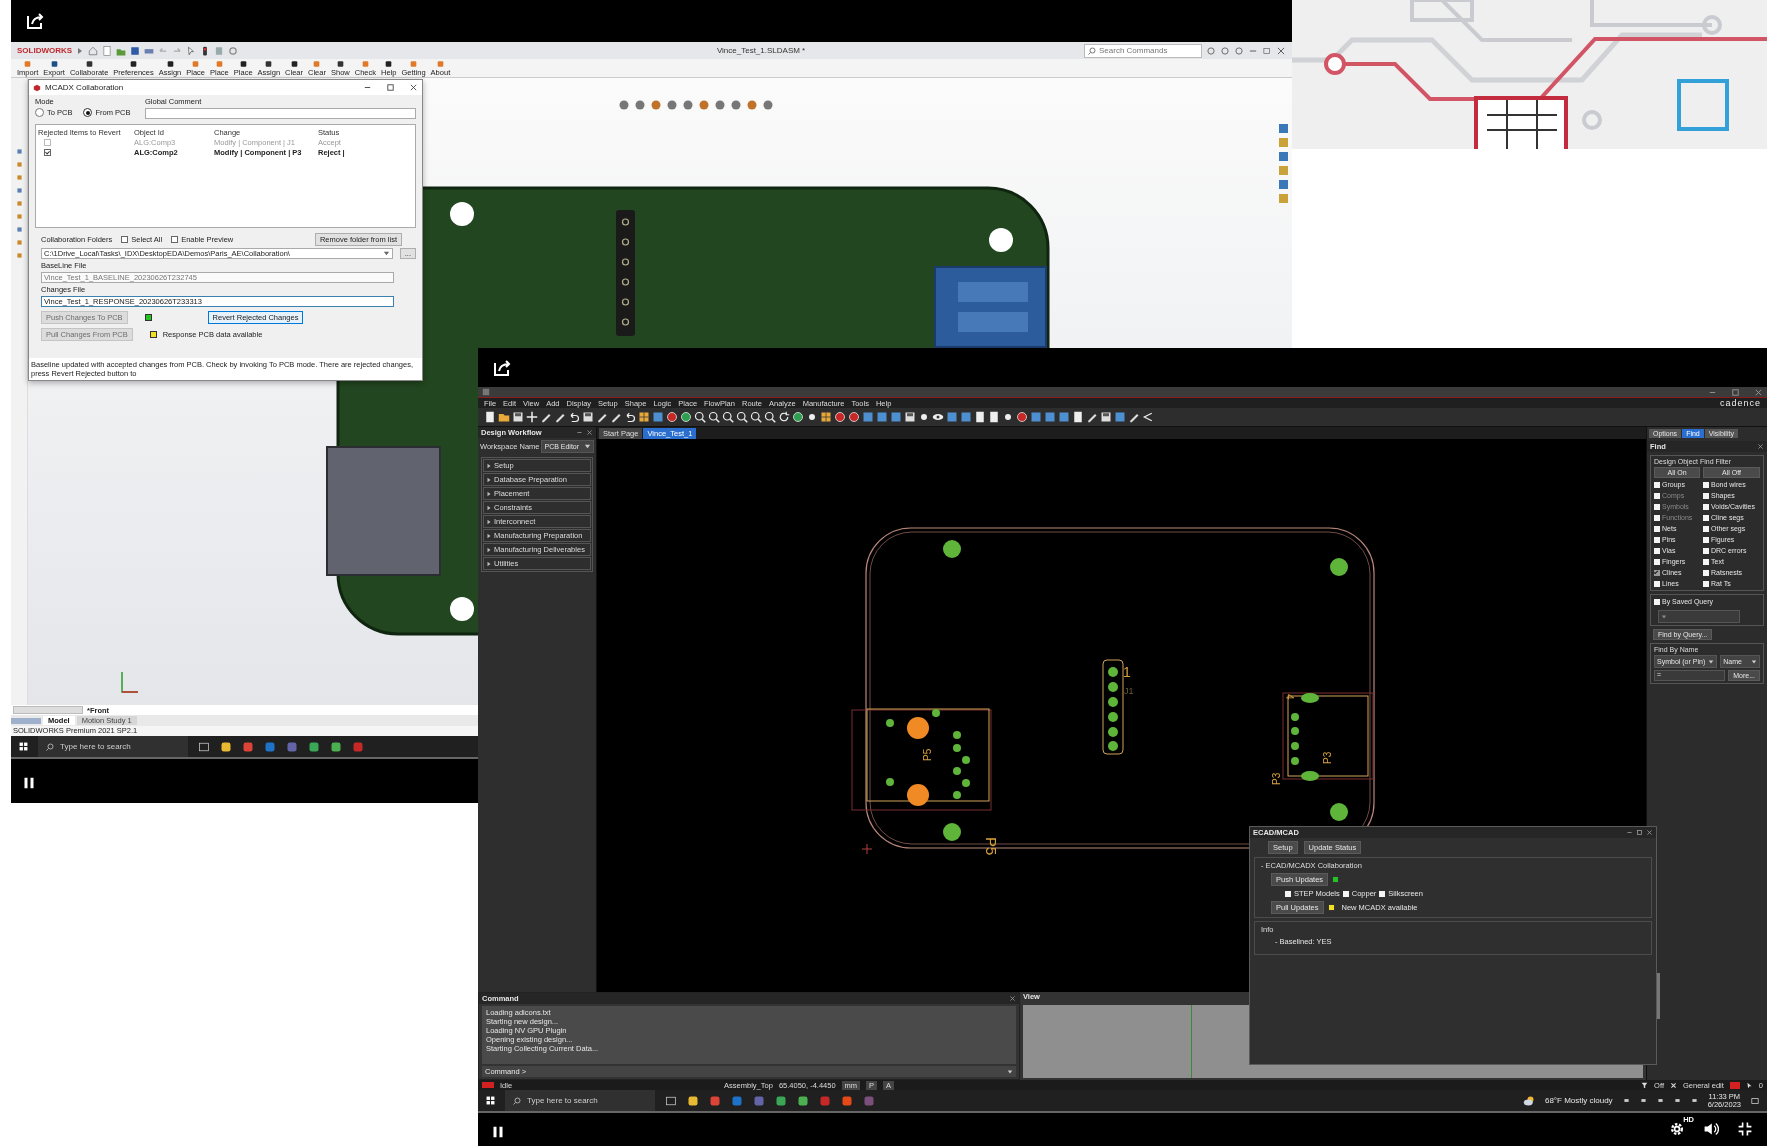 Image resolution: width=1767 pixels, height=1146 pixels. Describe the element at coordinates (1267, 50) in the screenshot. I see `restore-icon` at that location.